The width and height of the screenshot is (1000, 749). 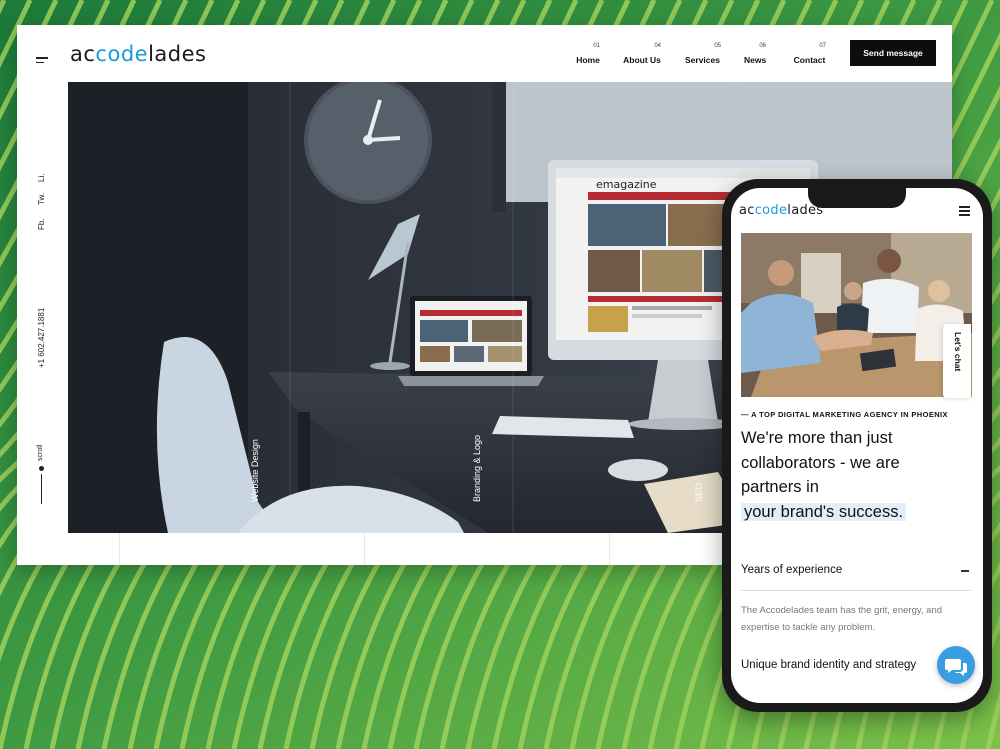 What do you see at coordinates (40, 452) in the screenshot?
I see `scroll-label: scroll` at bounding box center [40, 452].